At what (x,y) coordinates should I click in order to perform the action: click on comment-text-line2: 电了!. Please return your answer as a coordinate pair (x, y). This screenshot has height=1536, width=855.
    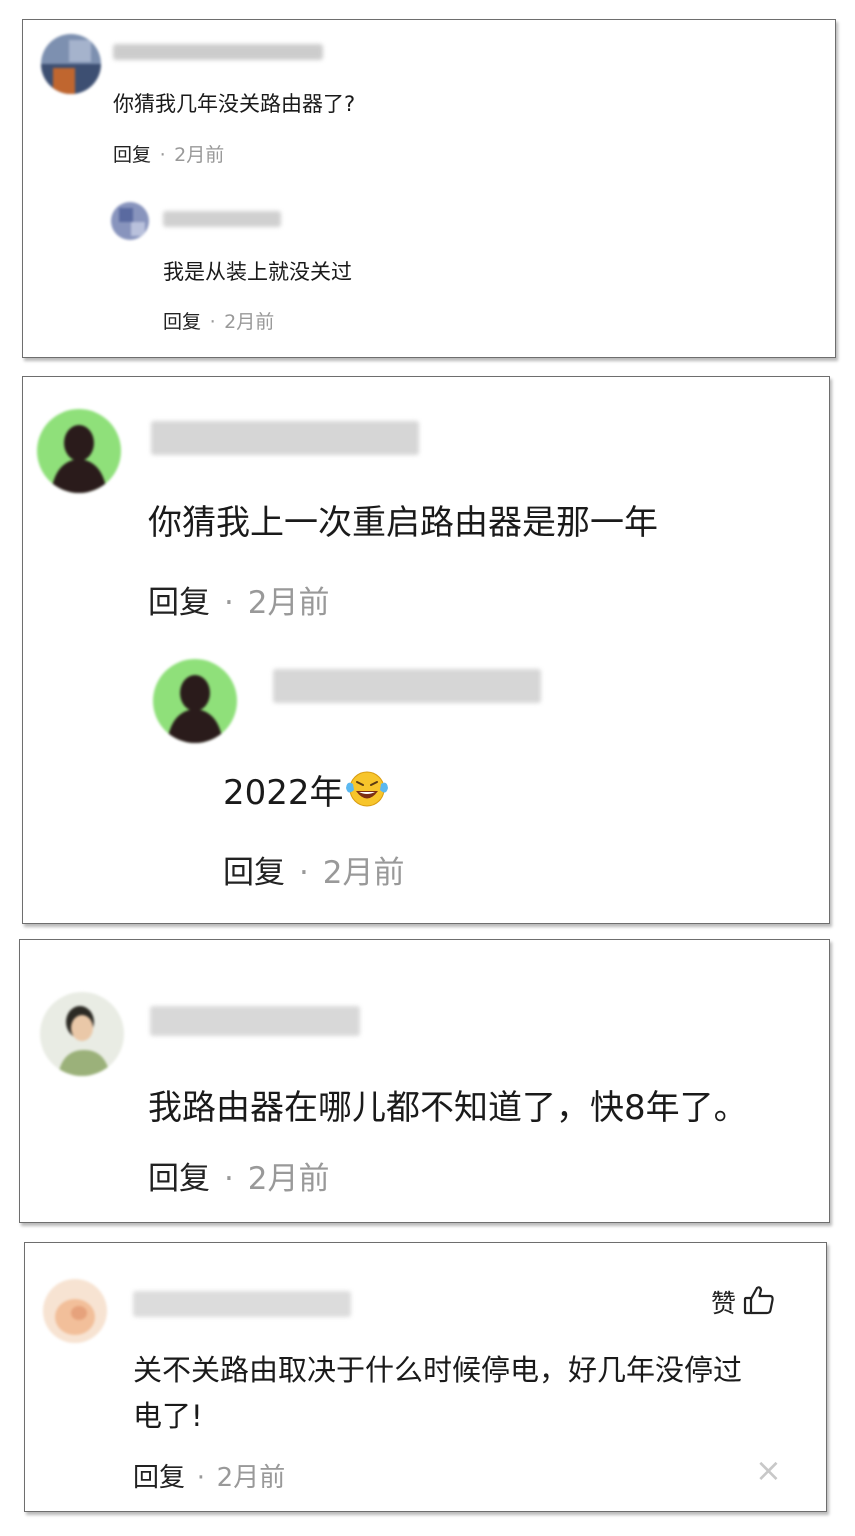
    Looking at the image, I should click on (168, 1416).